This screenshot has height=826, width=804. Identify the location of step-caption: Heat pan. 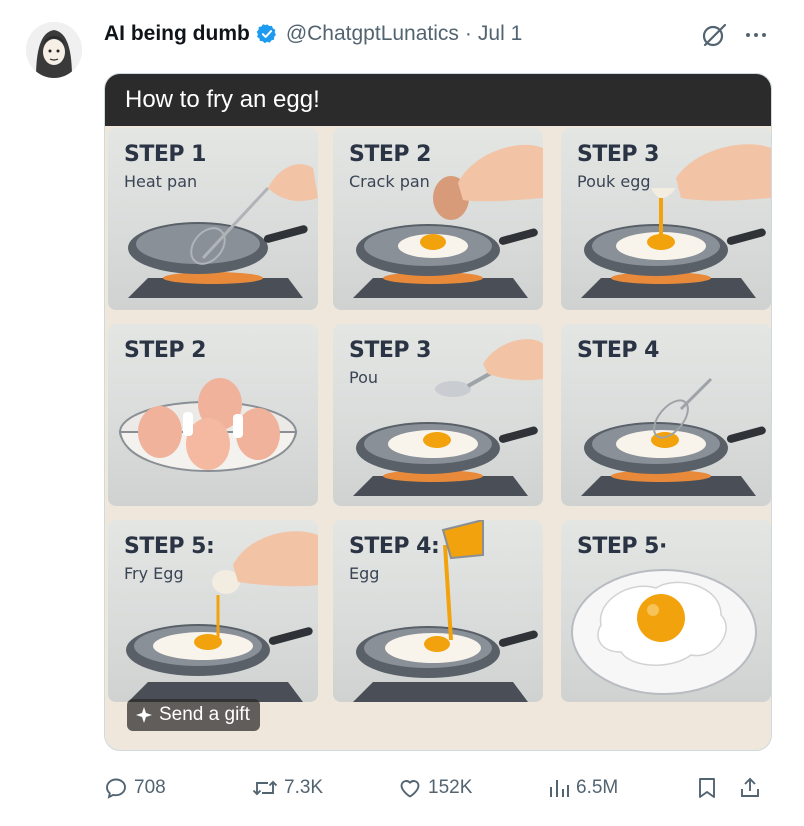
(161, 181).